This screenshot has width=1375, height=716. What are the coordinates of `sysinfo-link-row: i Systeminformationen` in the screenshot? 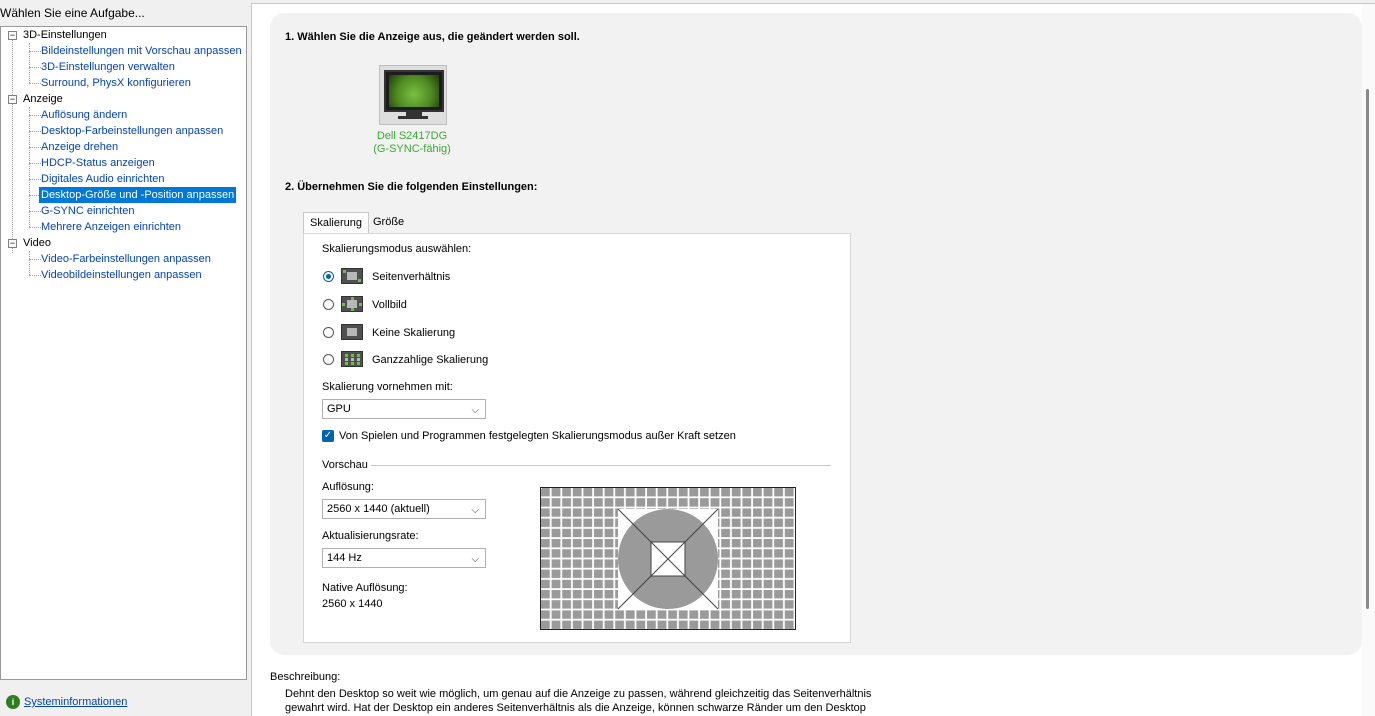 It's located at (66, 702).